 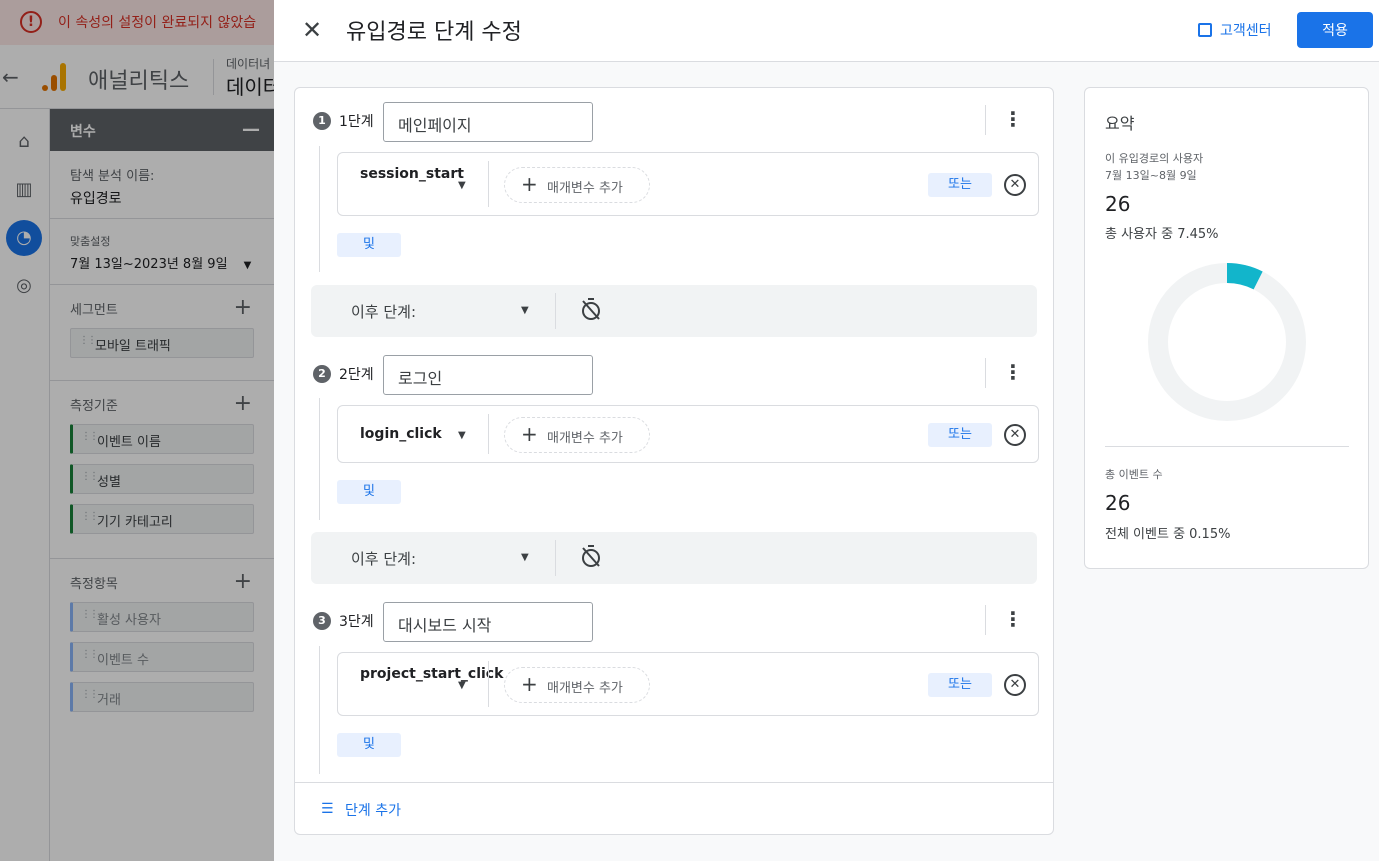 What do you see at coordinates (1205, 30) in the screenshot?
I see `open-external-icon` at bounding box center [1205, 30].